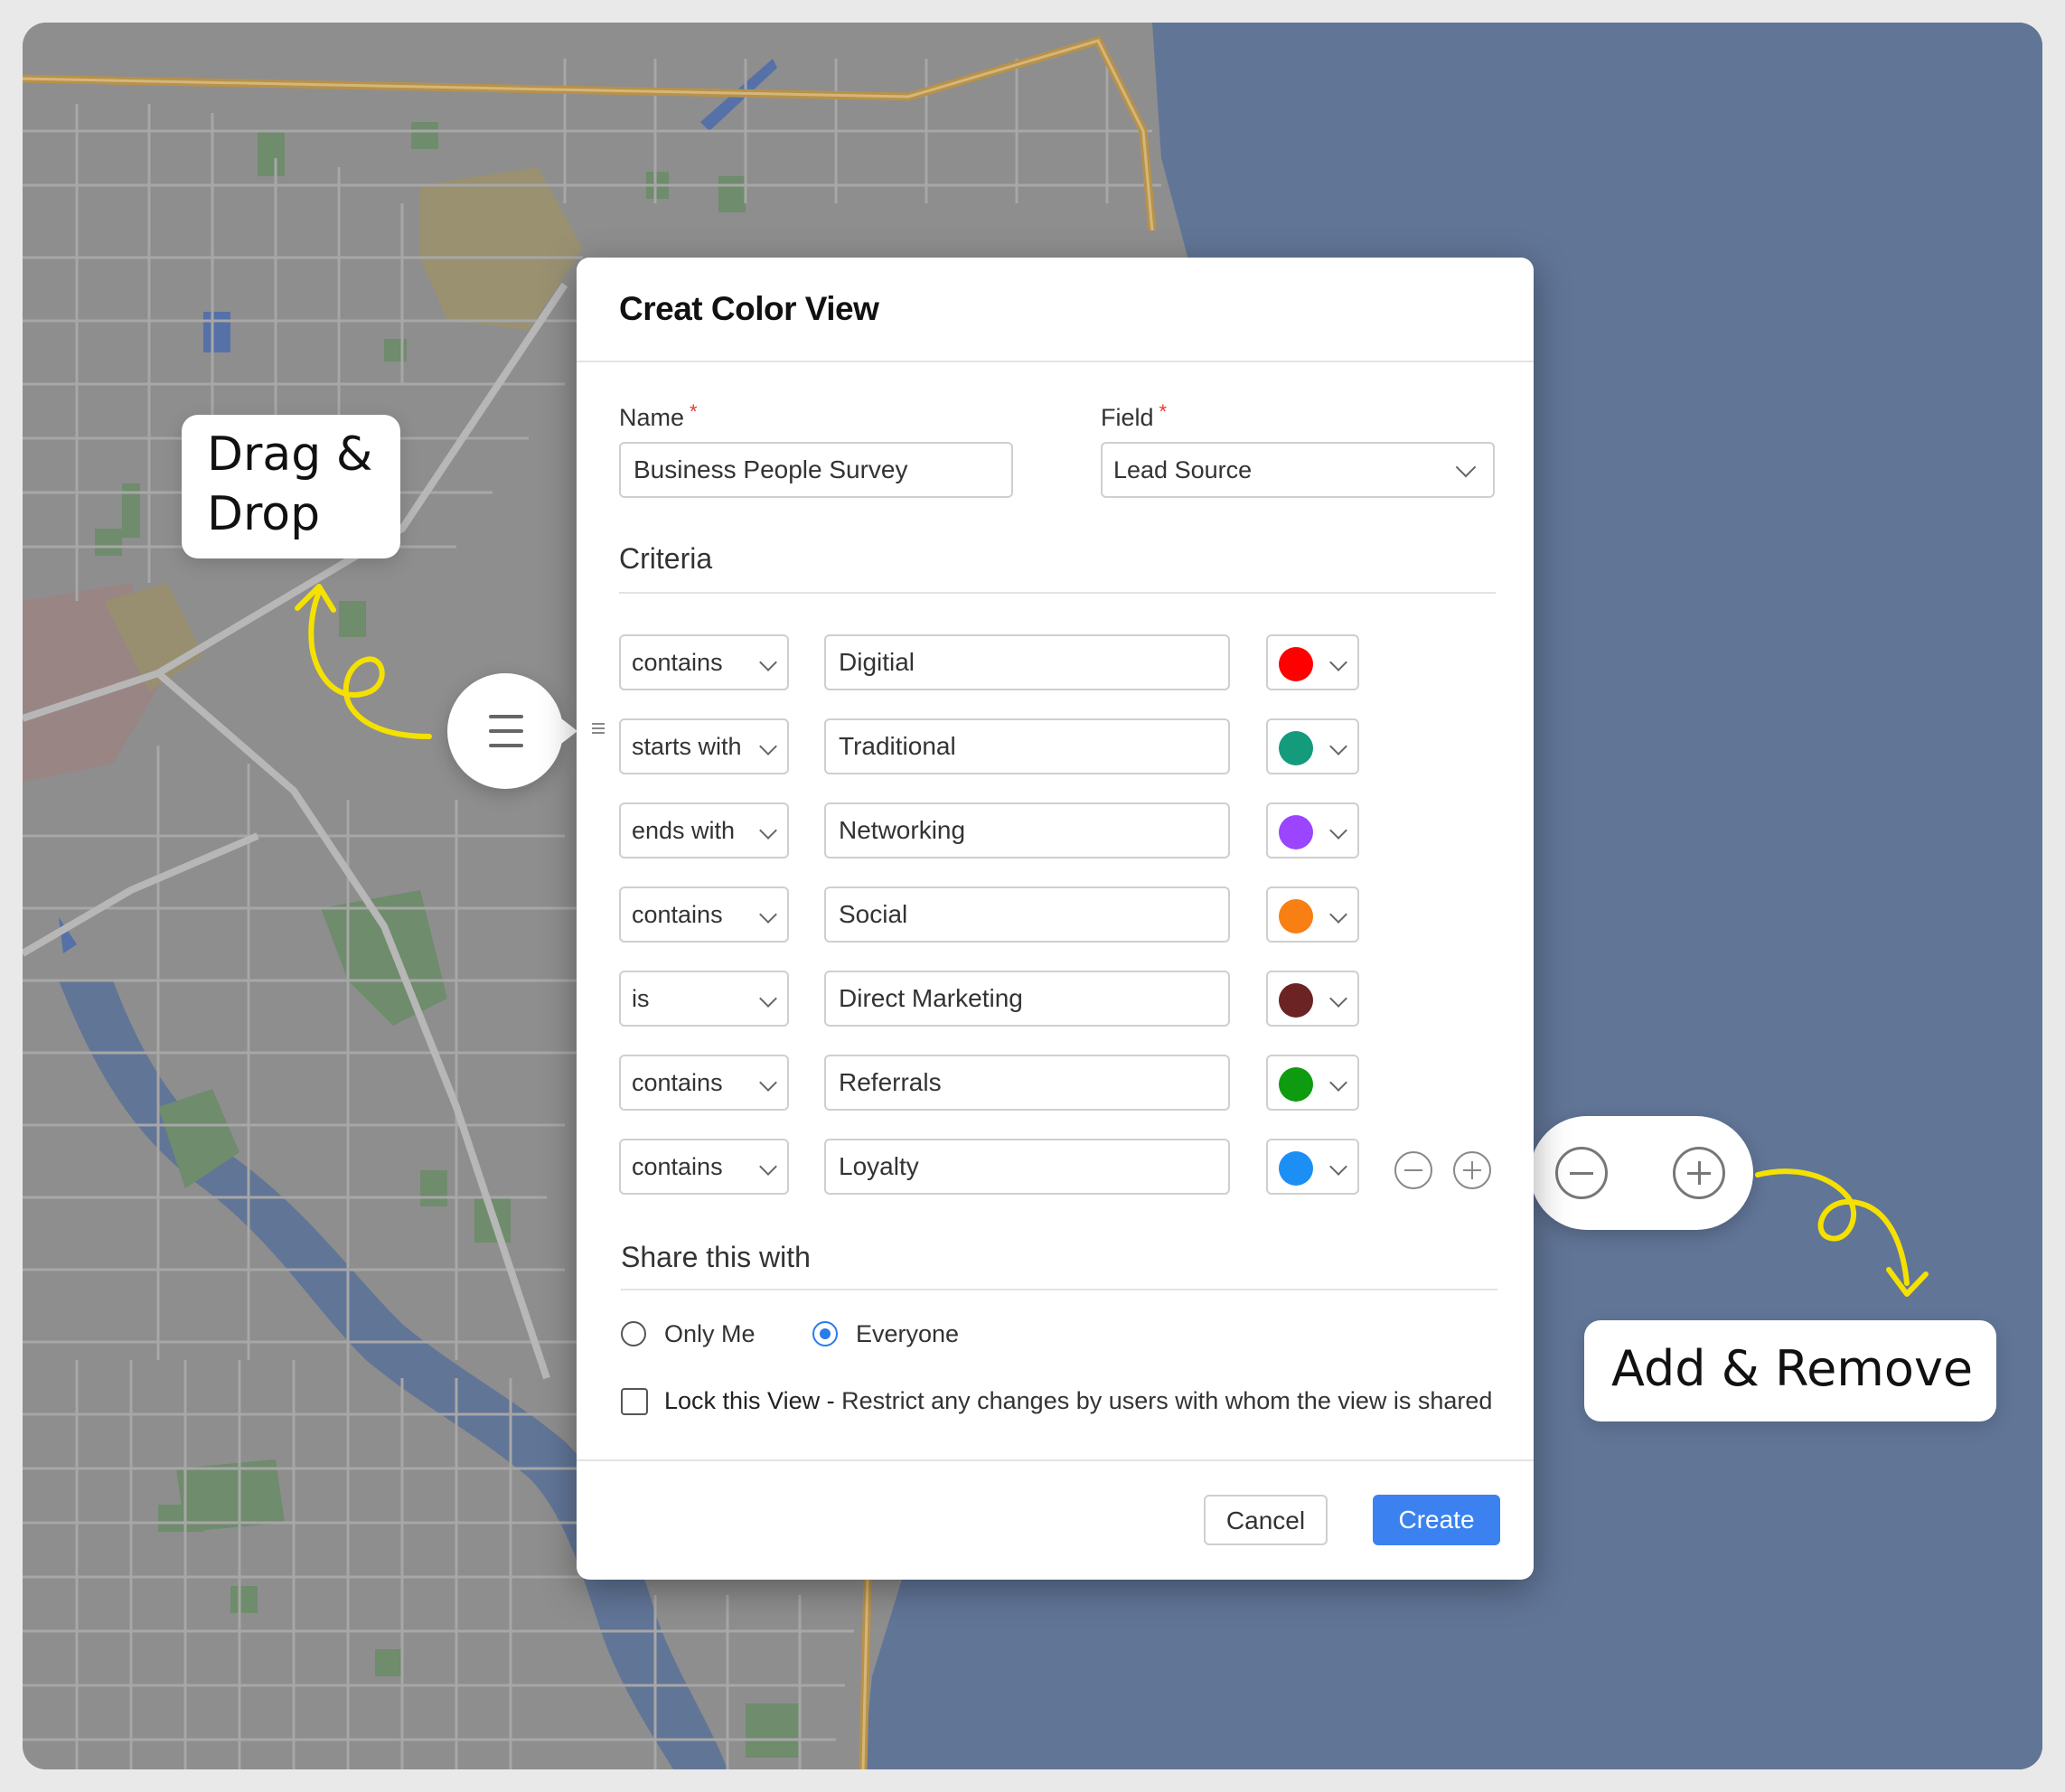  I want to click on create-button: Create, so click(1436, 1520).